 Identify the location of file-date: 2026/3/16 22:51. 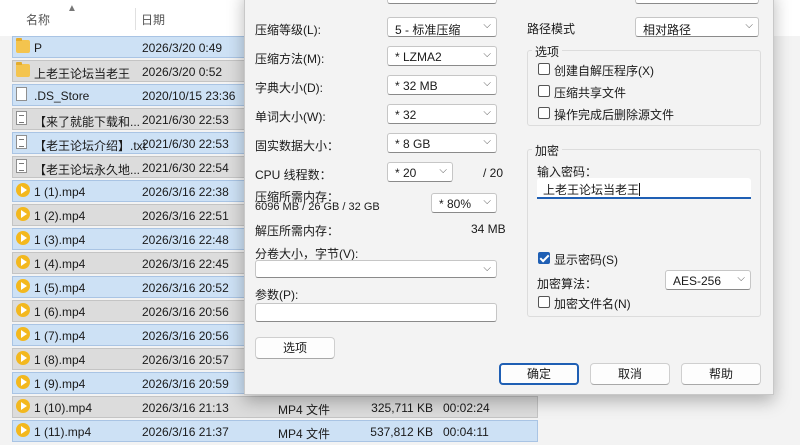
(185, 216).